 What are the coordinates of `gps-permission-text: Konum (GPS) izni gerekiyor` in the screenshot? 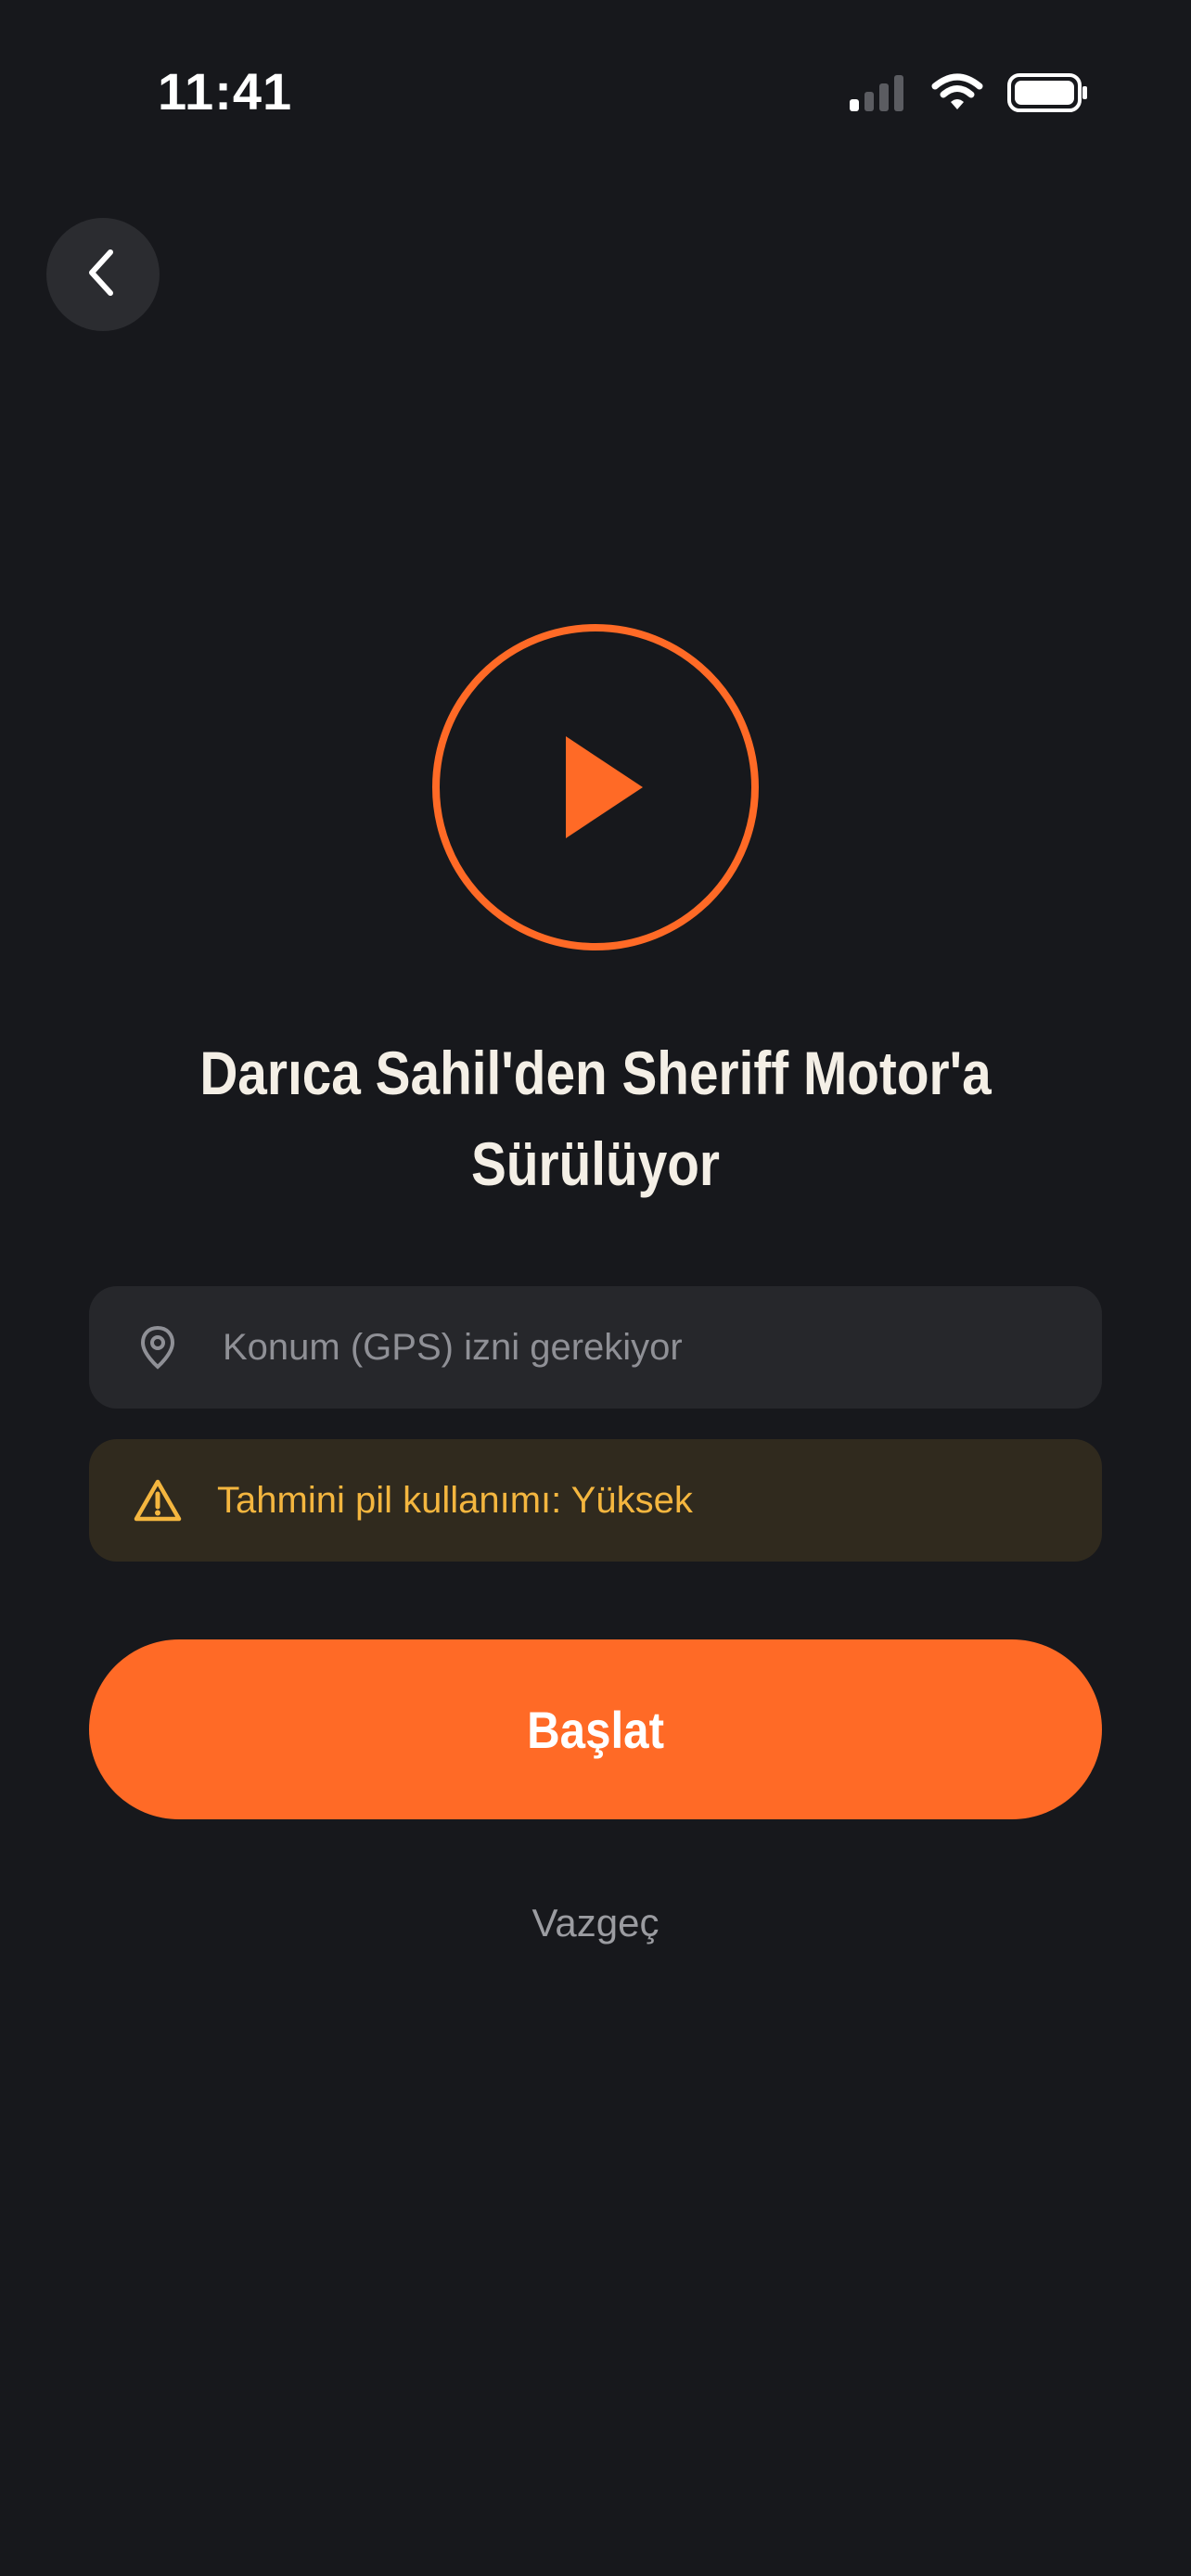 It's located at (453, 1347).